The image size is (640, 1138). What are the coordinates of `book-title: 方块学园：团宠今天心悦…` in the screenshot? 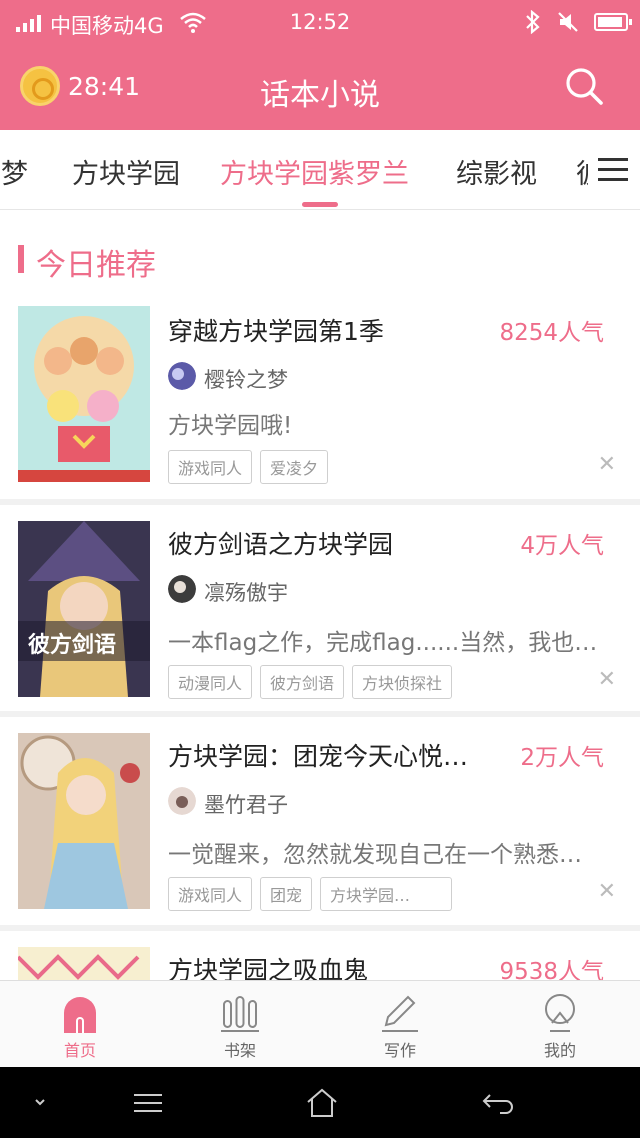 It's located at (328, 755).